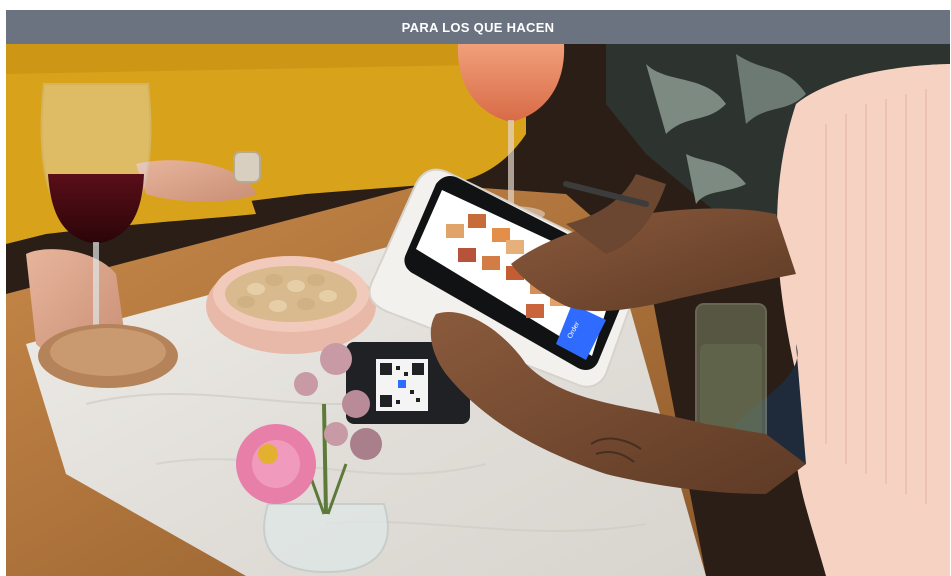 The image size is (951, 576). I want to click on header-banner: PARA LOS QUE HACEN, so click(478, 27).